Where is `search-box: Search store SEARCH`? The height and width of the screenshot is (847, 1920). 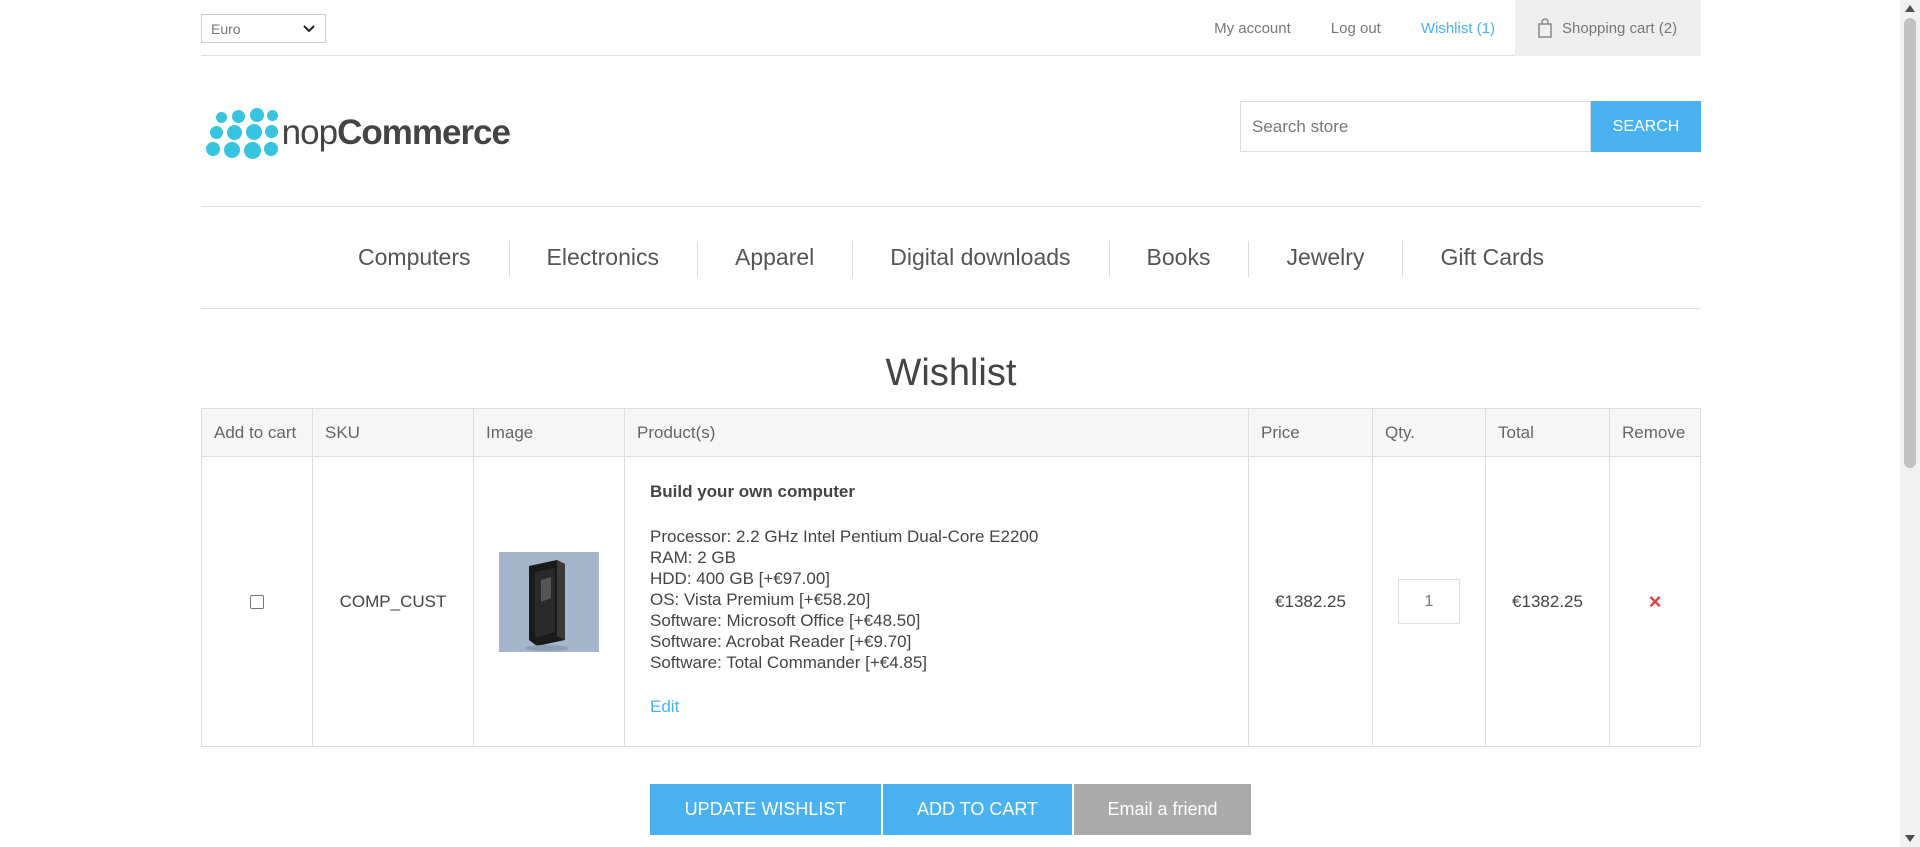
search-box: Search store SEARCH is located at coordinates (1470, 126).